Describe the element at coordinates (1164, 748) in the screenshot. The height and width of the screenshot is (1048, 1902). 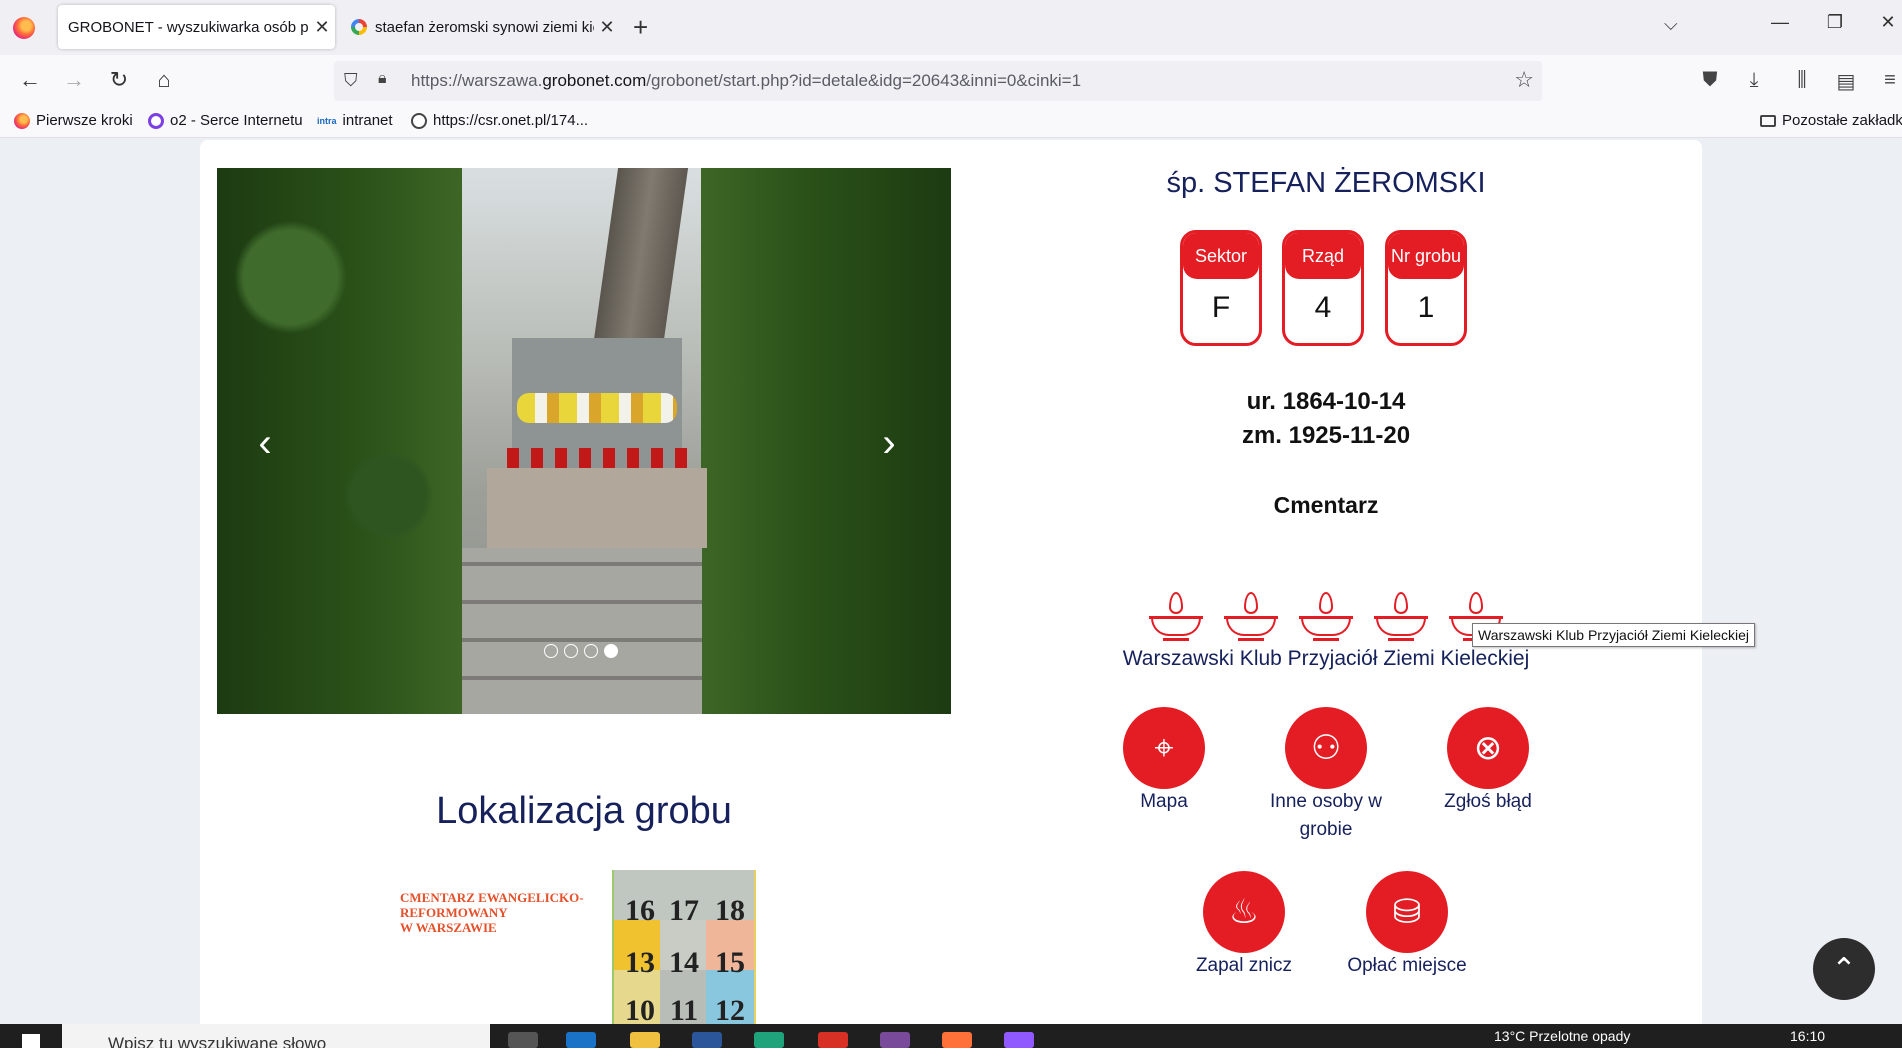
I see `map-button: ⌖` at that location.